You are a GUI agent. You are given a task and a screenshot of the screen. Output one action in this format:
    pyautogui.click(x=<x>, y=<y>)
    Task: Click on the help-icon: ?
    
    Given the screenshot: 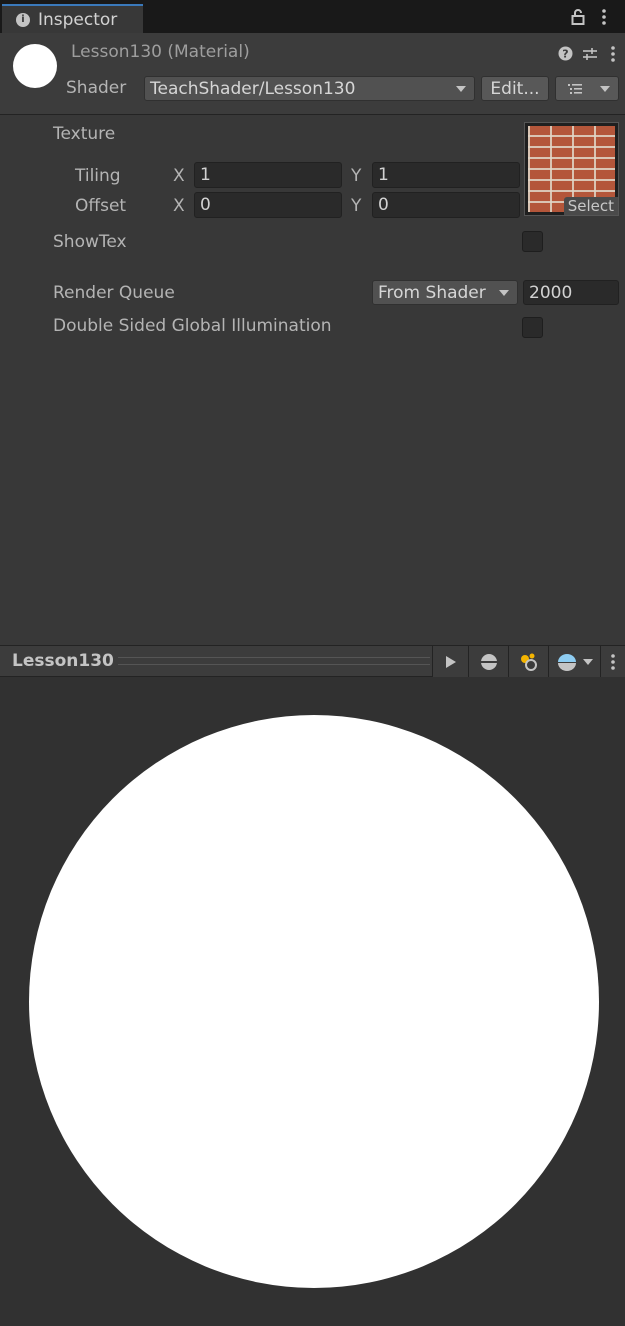 What is the action you would take?
    pyautogui.click(x=565, y=53)
    